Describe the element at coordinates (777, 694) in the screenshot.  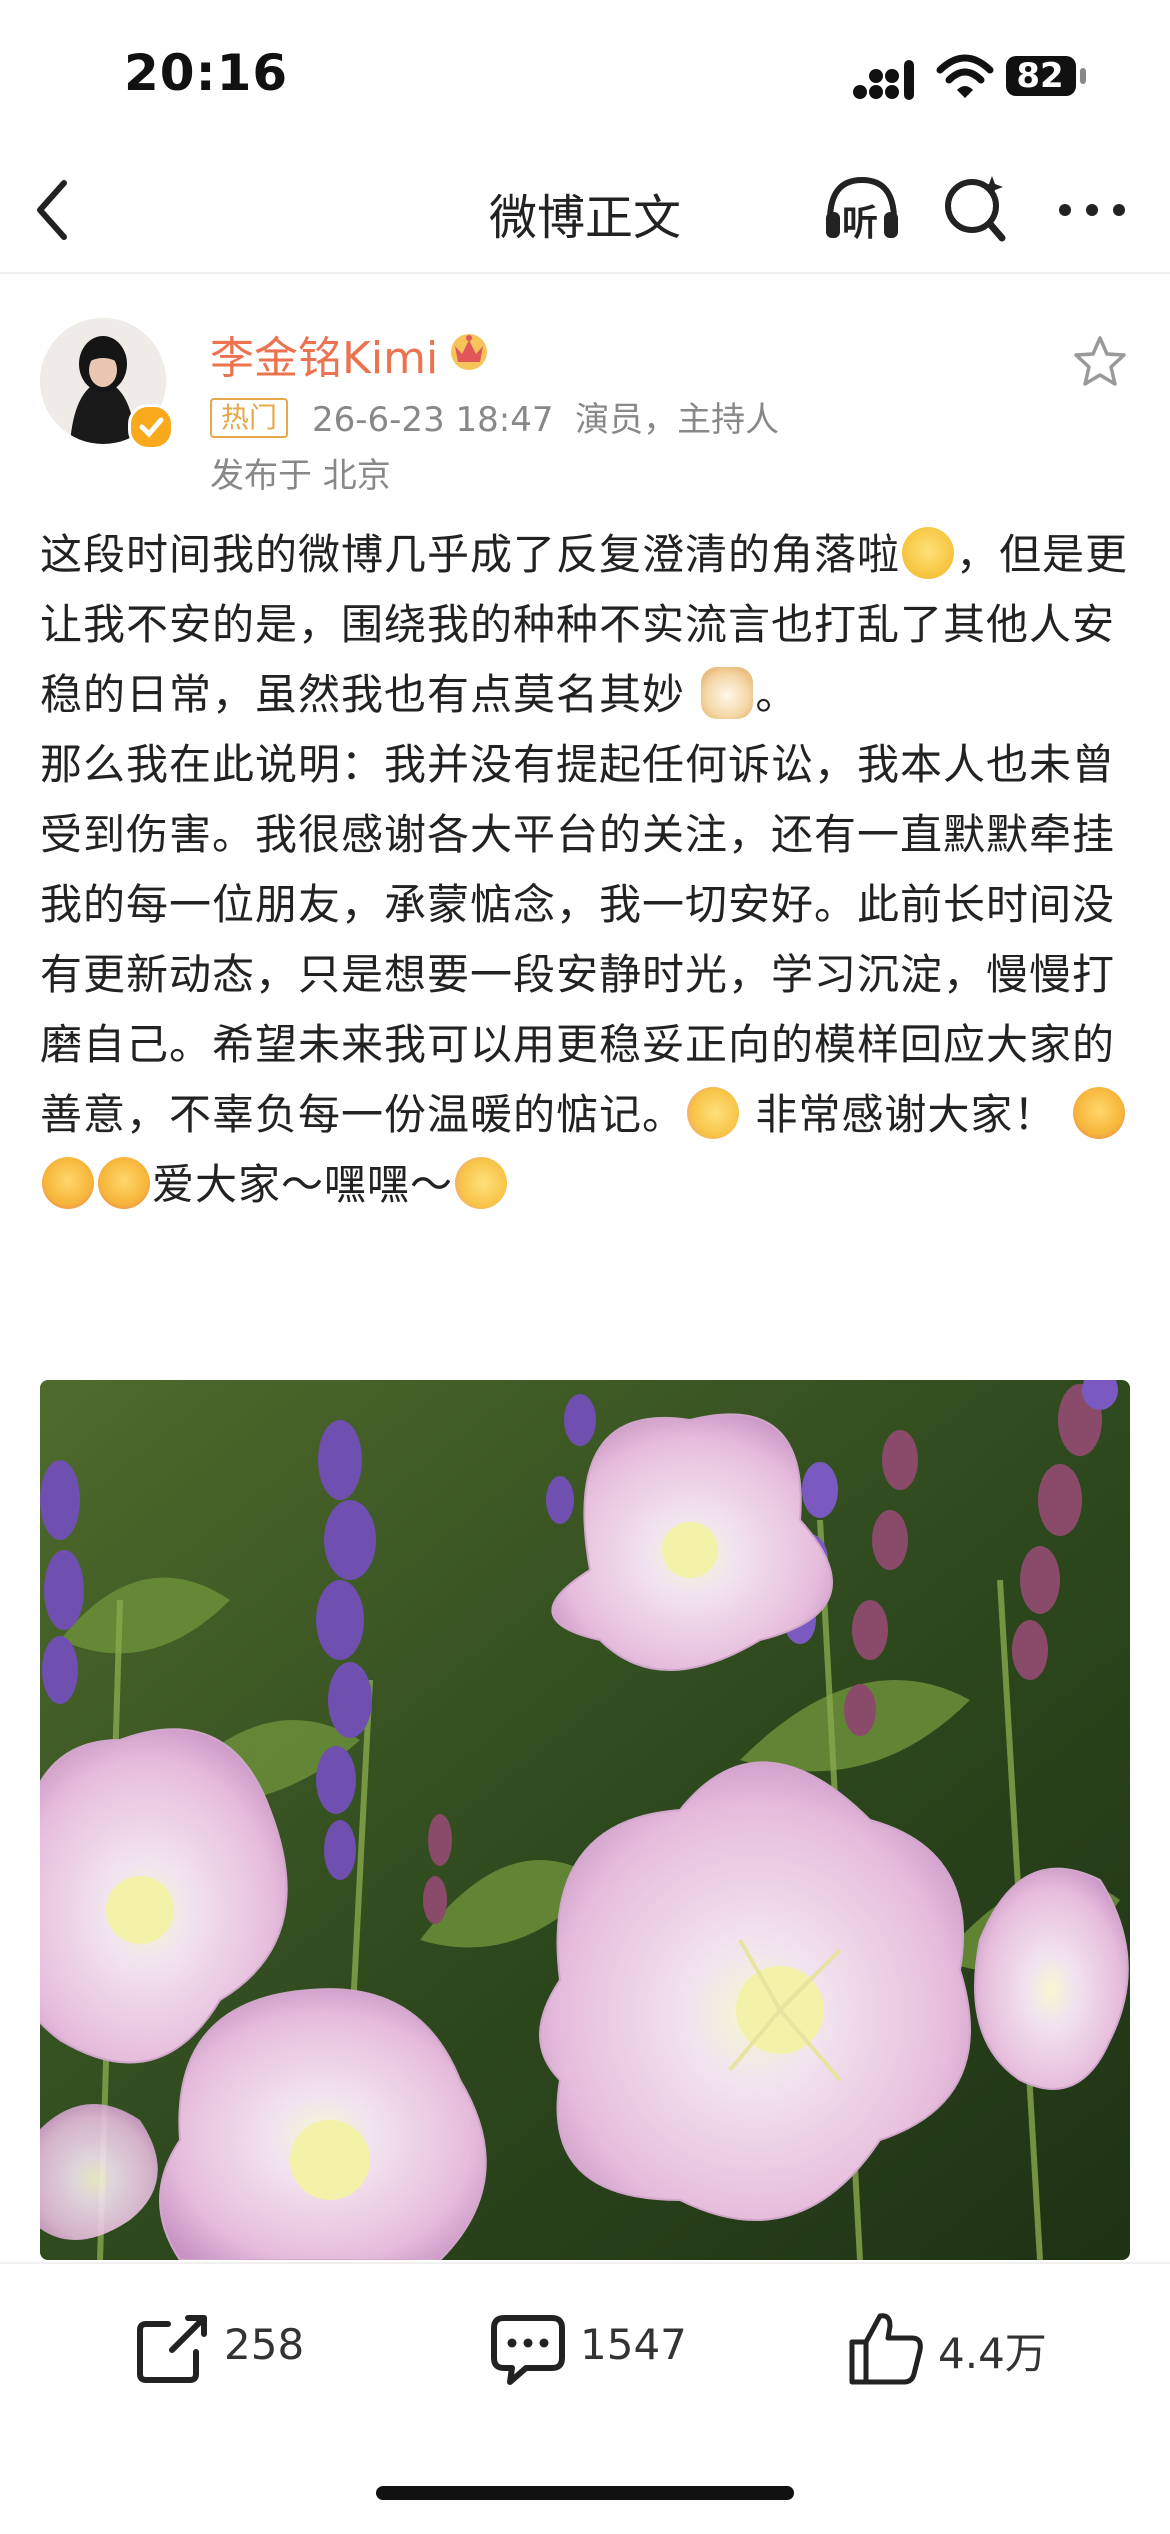
I see `post-text: 。` at that location.